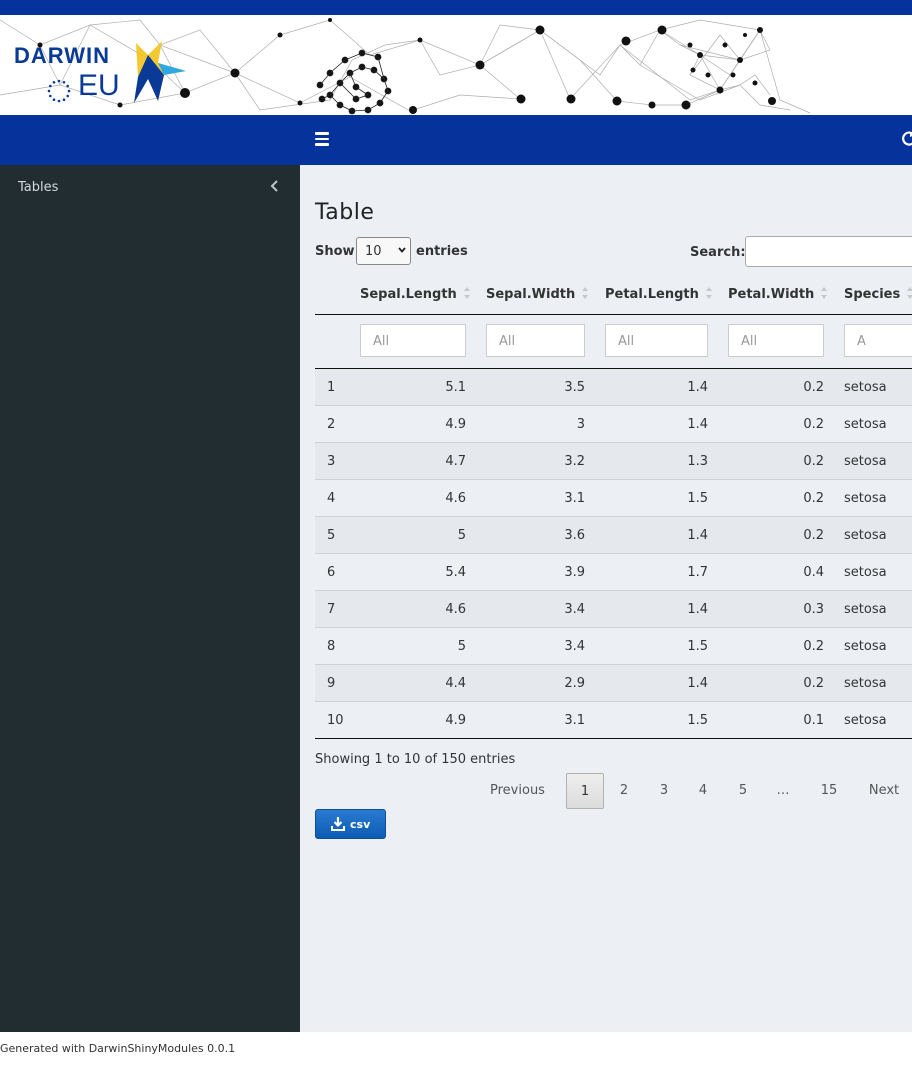  Describe the element at coordinates (664, 791) in the screenshot. I see `pagination-page-3: 3` at that location.